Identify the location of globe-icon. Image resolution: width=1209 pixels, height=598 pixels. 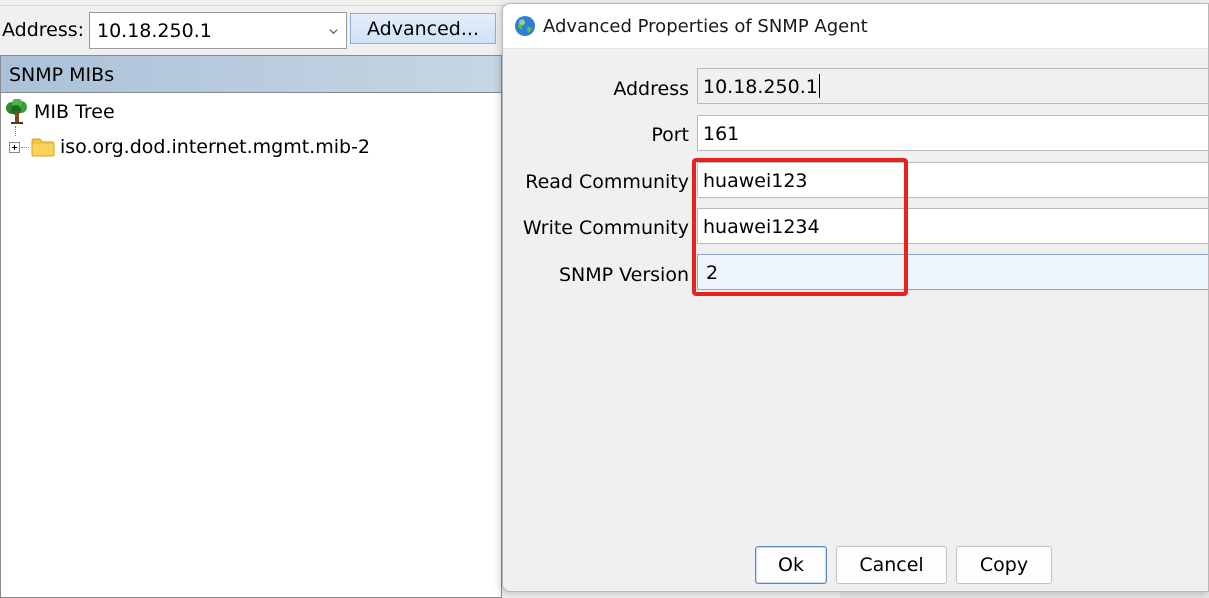
(525, 26).